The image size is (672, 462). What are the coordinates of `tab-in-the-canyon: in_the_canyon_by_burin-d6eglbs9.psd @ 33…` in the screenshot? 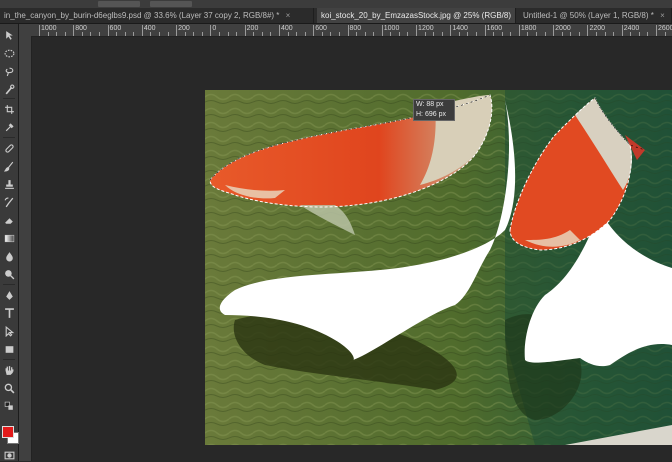 It's located at (157, 15).